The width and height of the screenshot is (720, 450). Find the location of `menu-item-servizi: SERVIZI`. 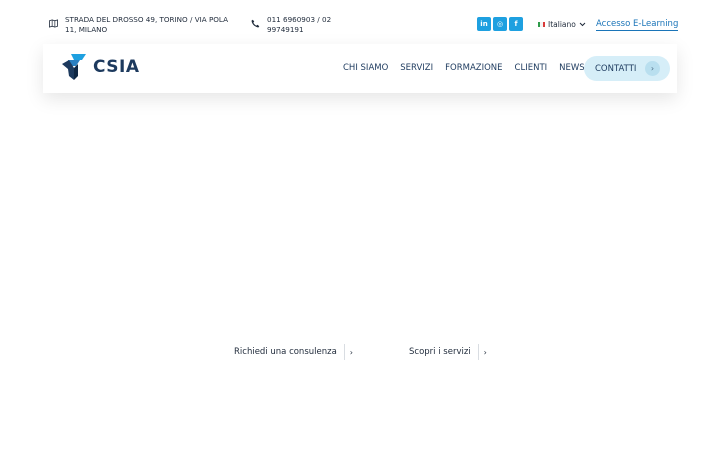

menu-item-servizi: SERVIZI is located at coordinates (416, 68).